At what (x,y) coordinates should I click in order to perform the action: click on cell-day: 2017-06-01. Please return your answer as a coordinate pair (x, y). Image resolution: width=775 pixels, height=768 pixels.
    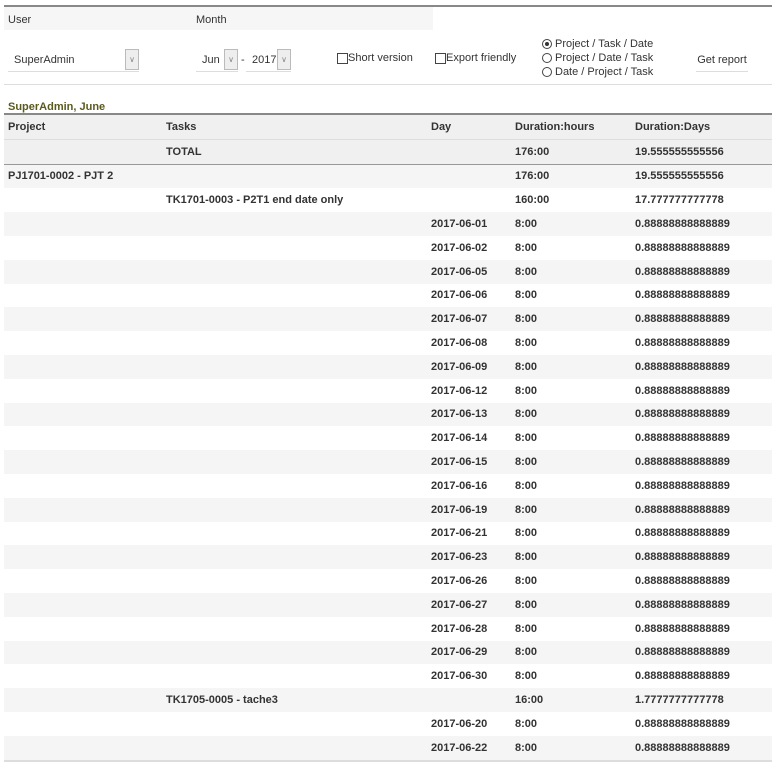
    Looking at the image, I should click on (469, 224).